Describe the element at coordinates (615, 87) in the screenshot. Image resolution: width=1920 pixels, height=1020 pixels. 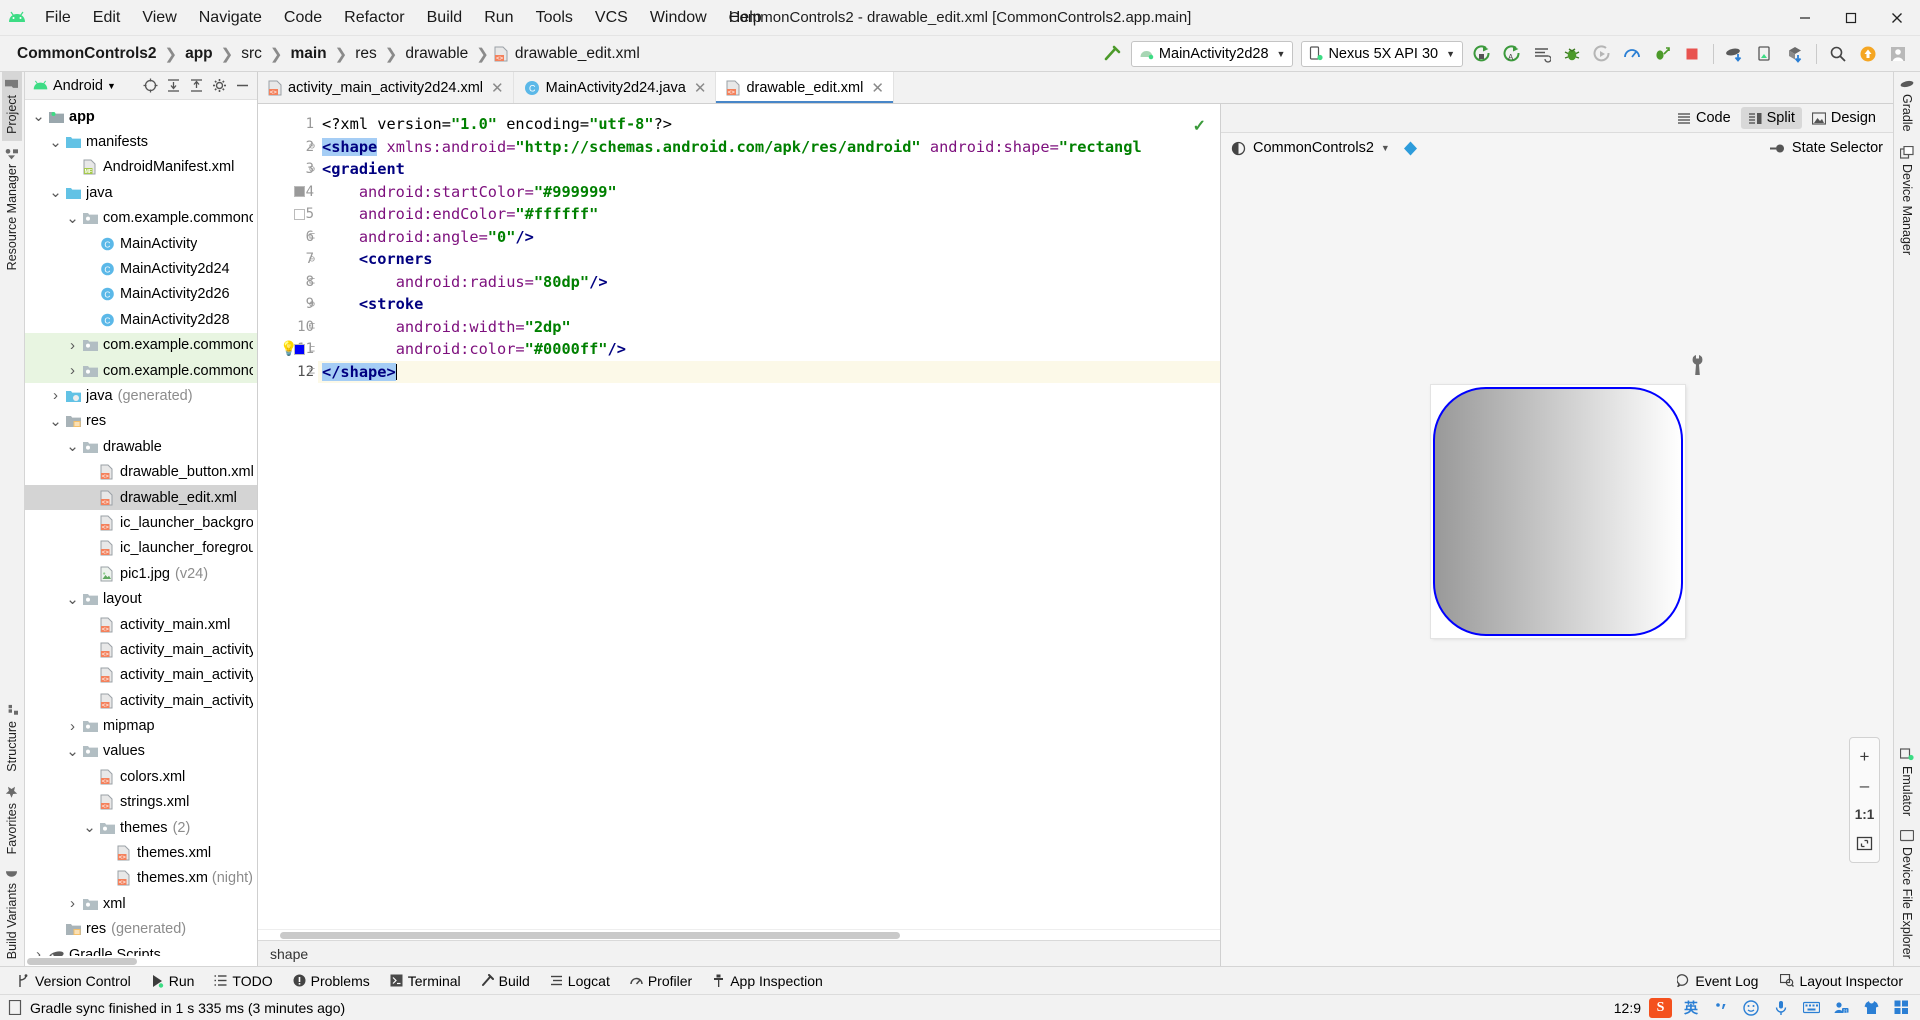
I see `tab-mainactivity2d24-java: C MainActivity2d24.java ✕` at that location.